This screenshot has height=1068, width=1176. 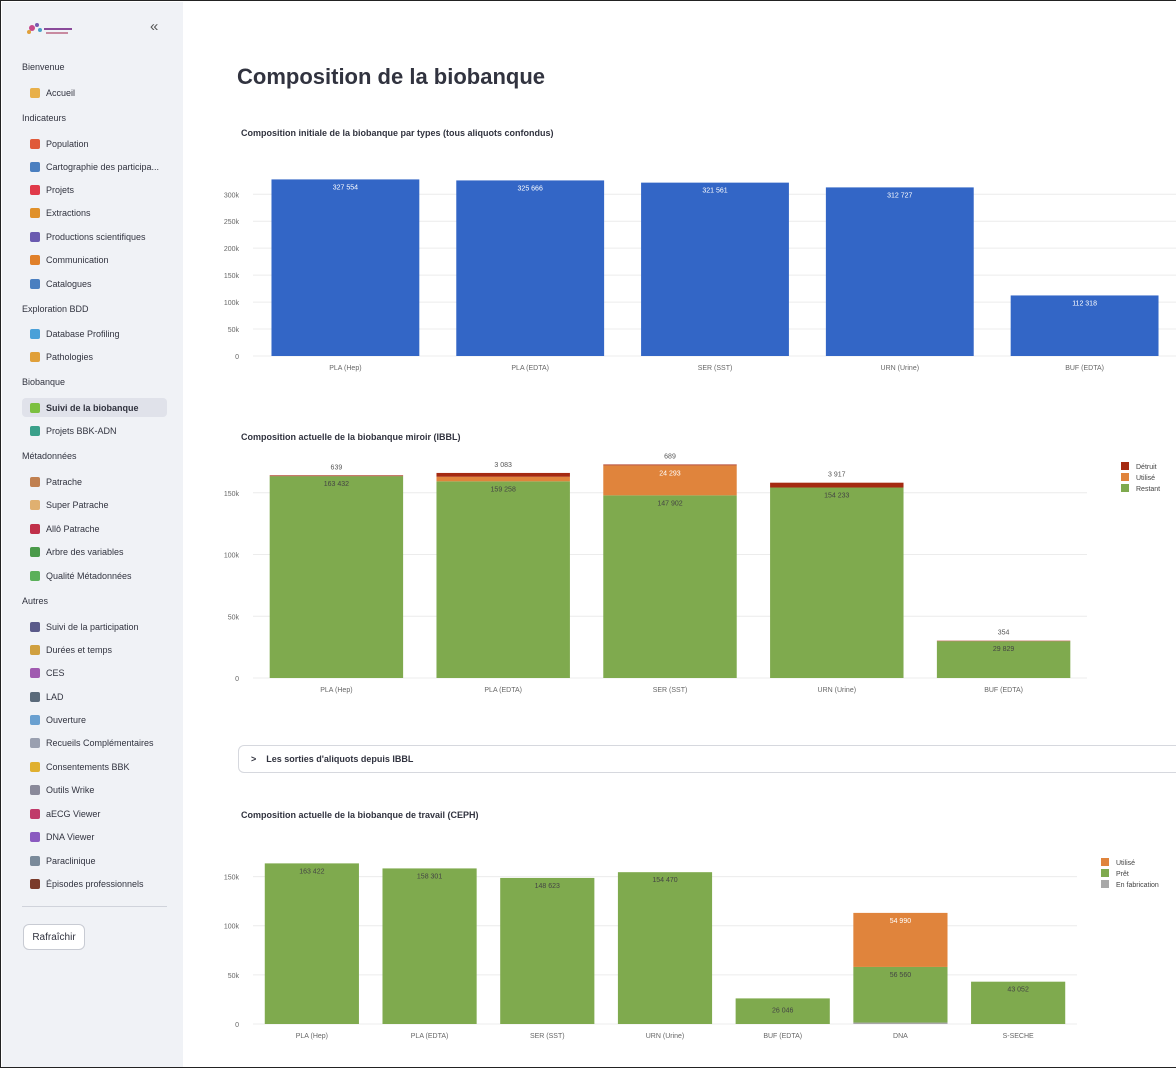 I want to click on sidebar-item: Suivi de la biobanque, so click(x=94, y=407).